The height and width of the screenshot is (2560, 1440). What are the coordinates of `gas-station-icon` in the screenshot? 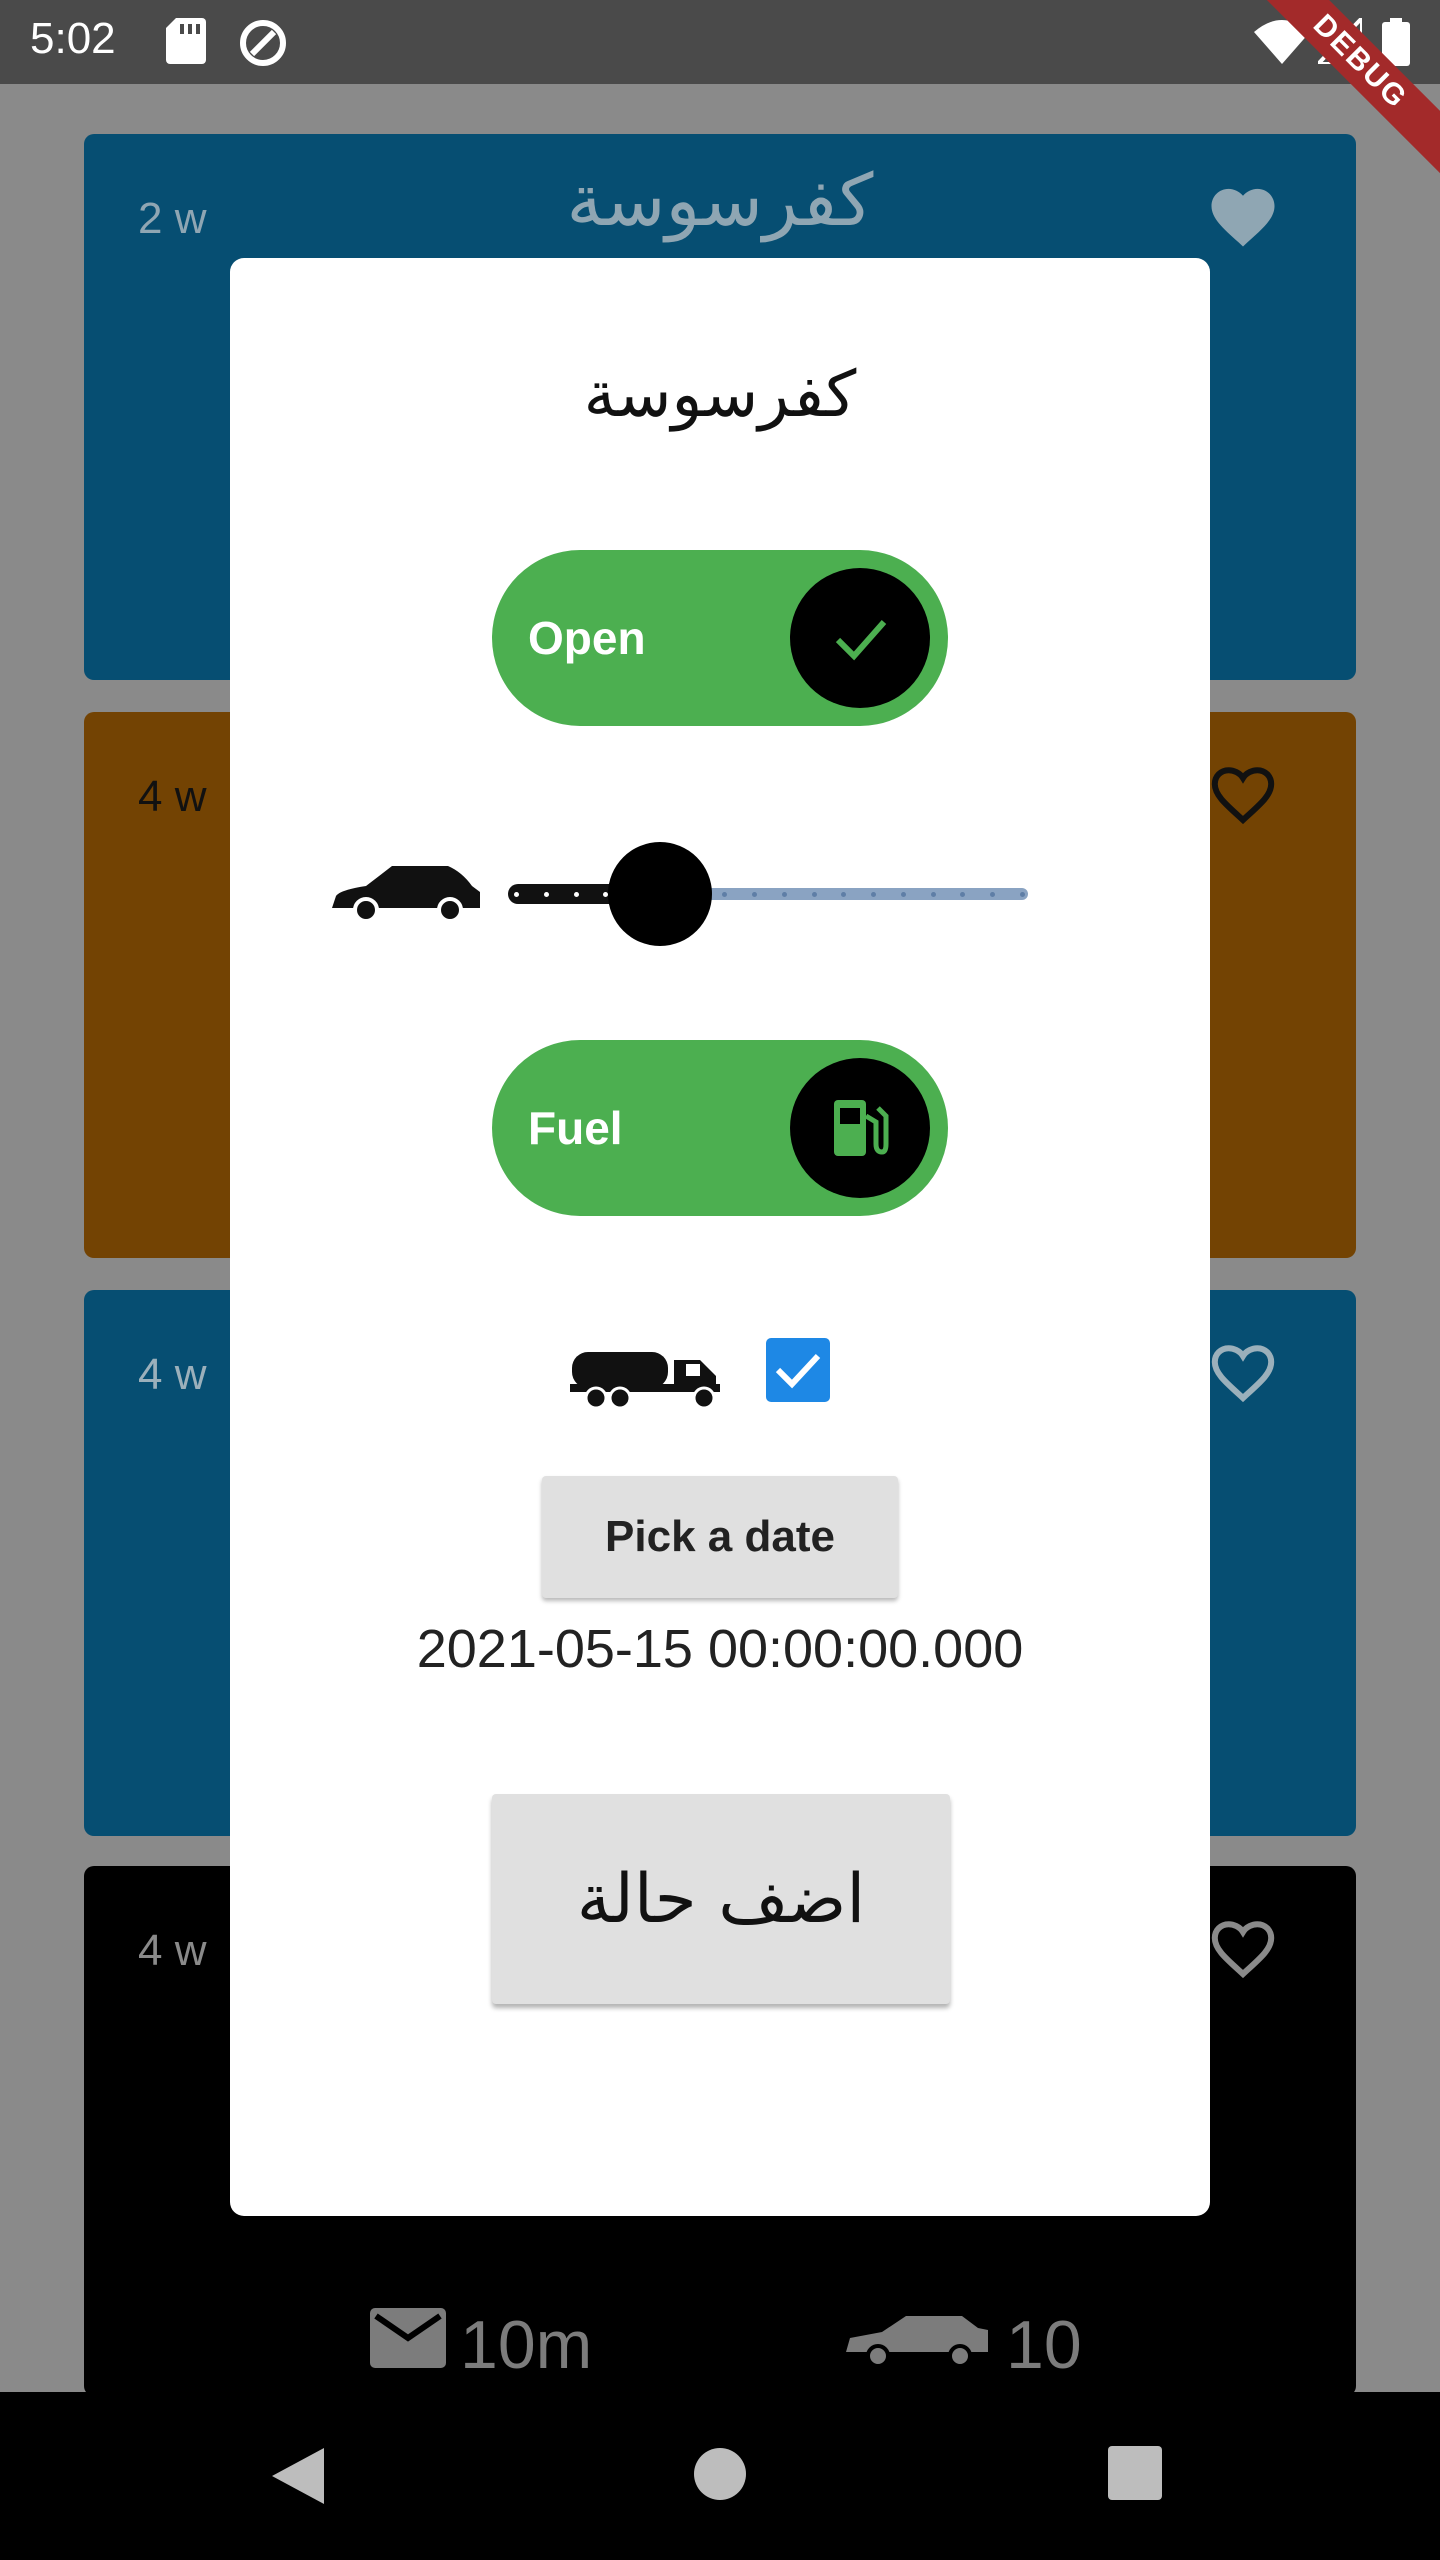 It's located at (860, 1128).